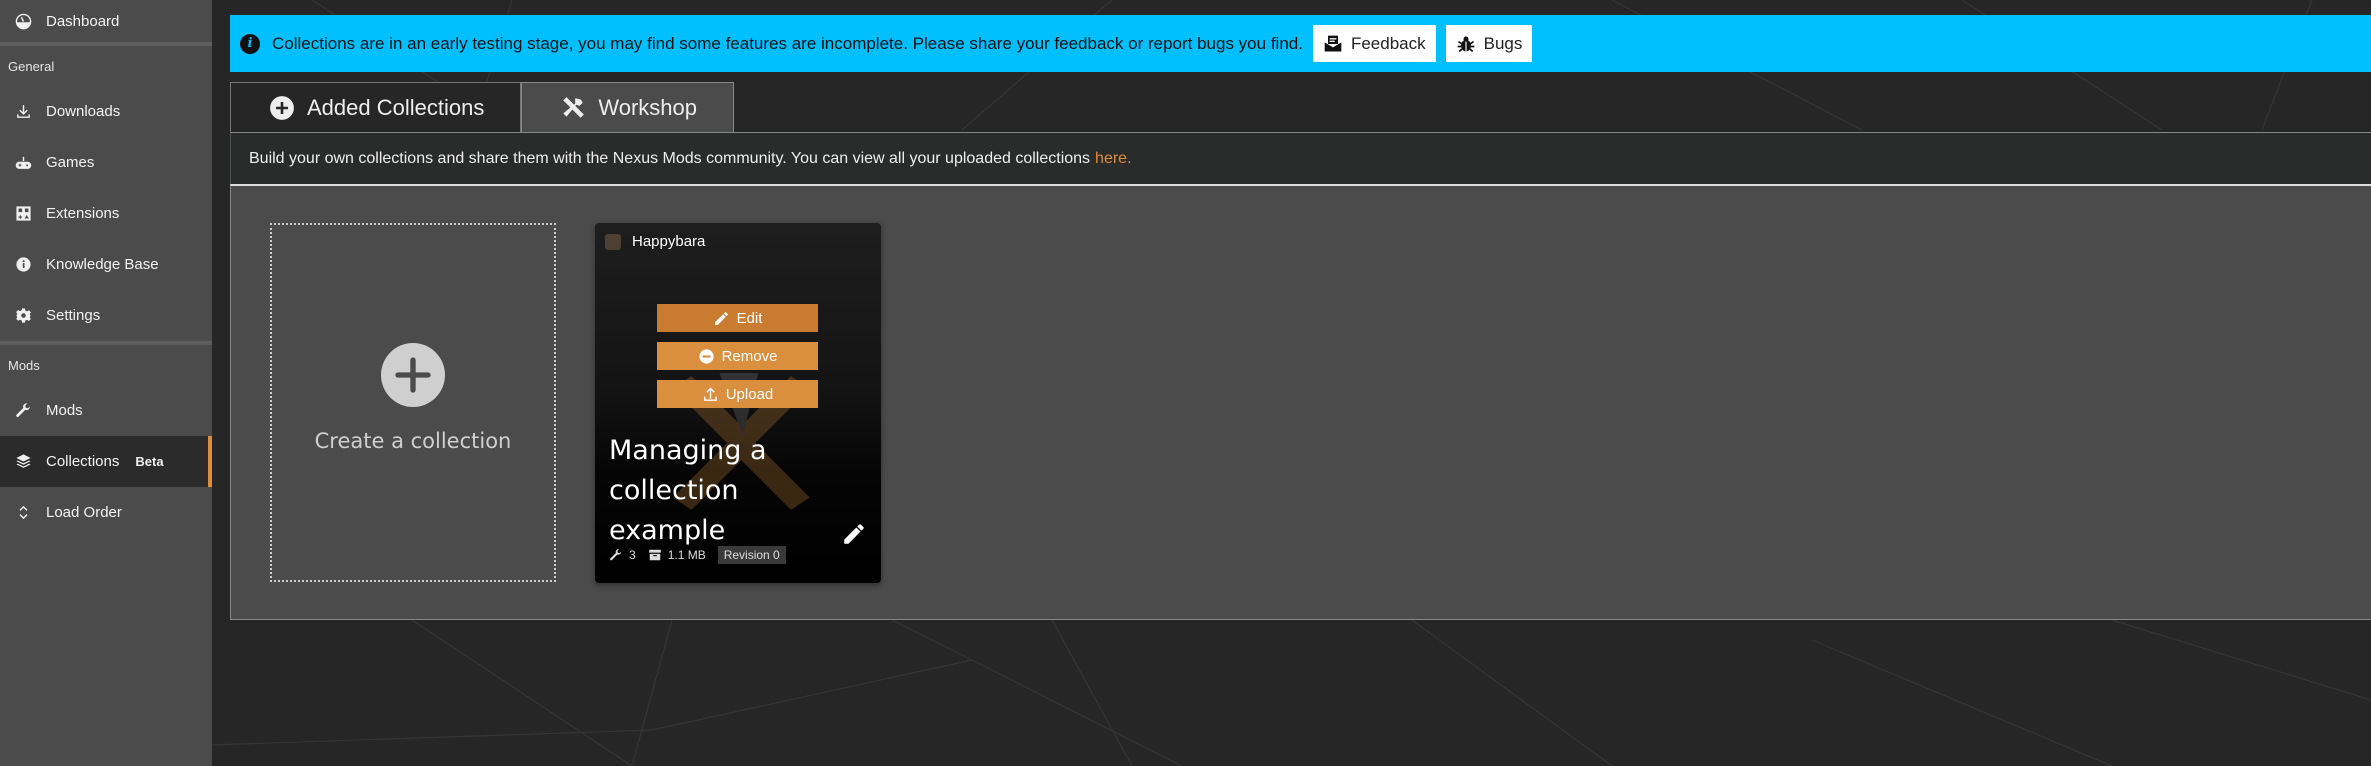 This screenshot has width=2371, height=766. What do you see at coordinates (1465, 44) in the screenshot?
I see `bug-icon` at bounding box center [1465, 44].